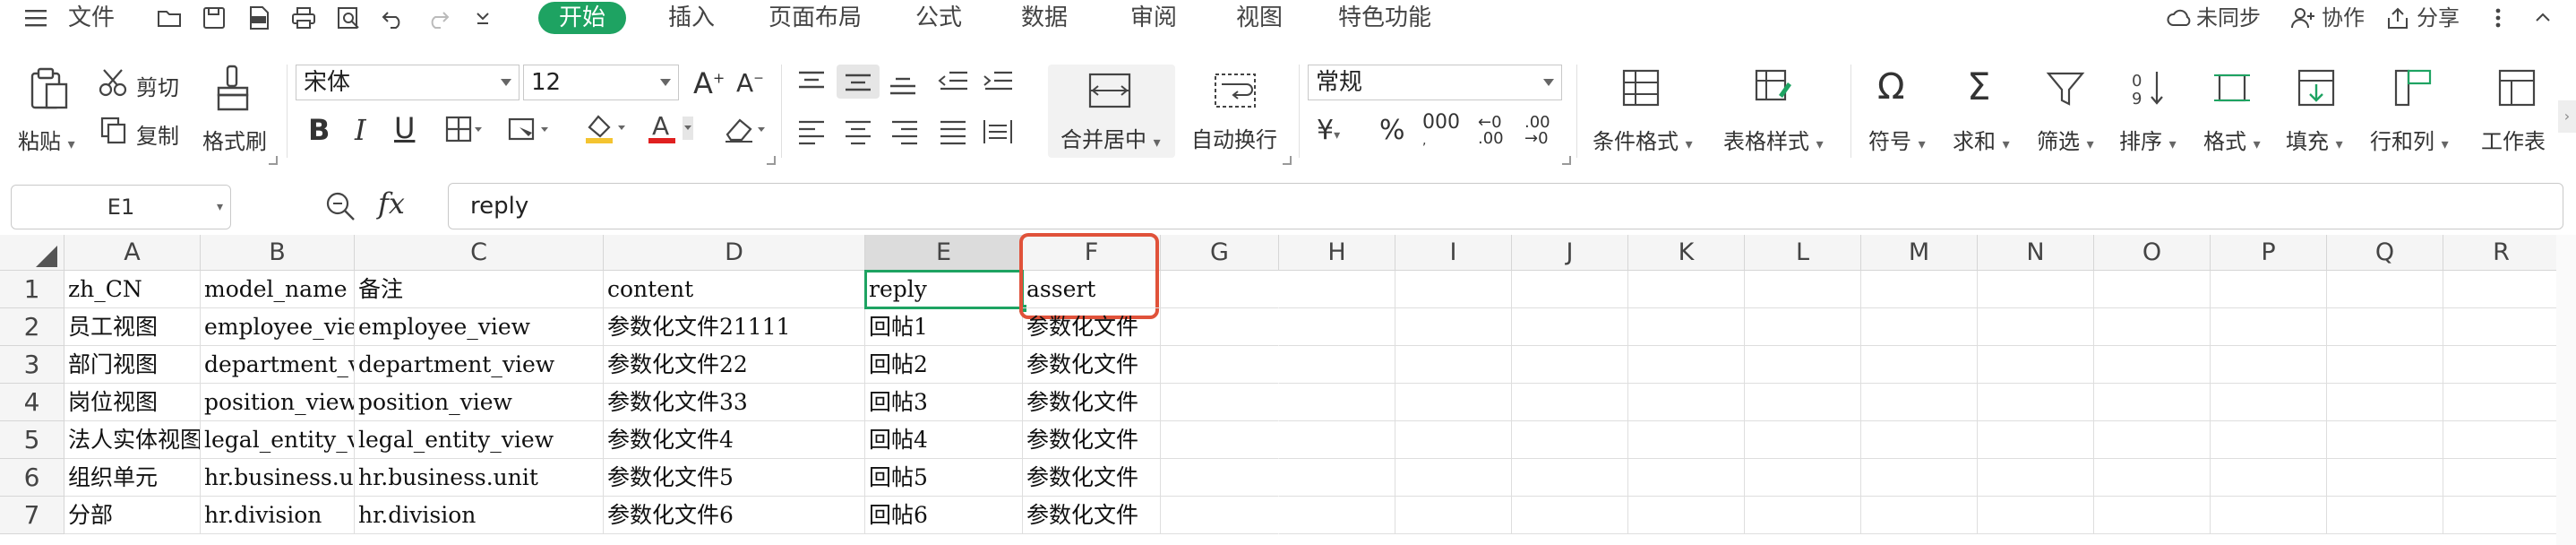 This screenshot has height=545, width=2576. I want to click on column-header-o: O, so click(2152, 253).